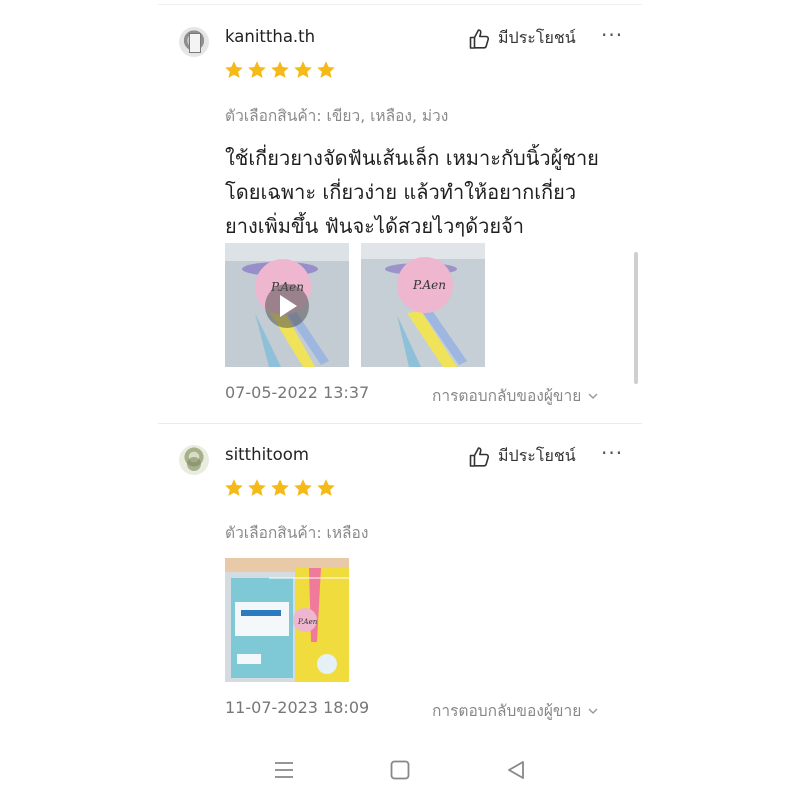 This screenshot has width=800, height=800. I want to click on review-media: P.Aen, so click(287, 620).